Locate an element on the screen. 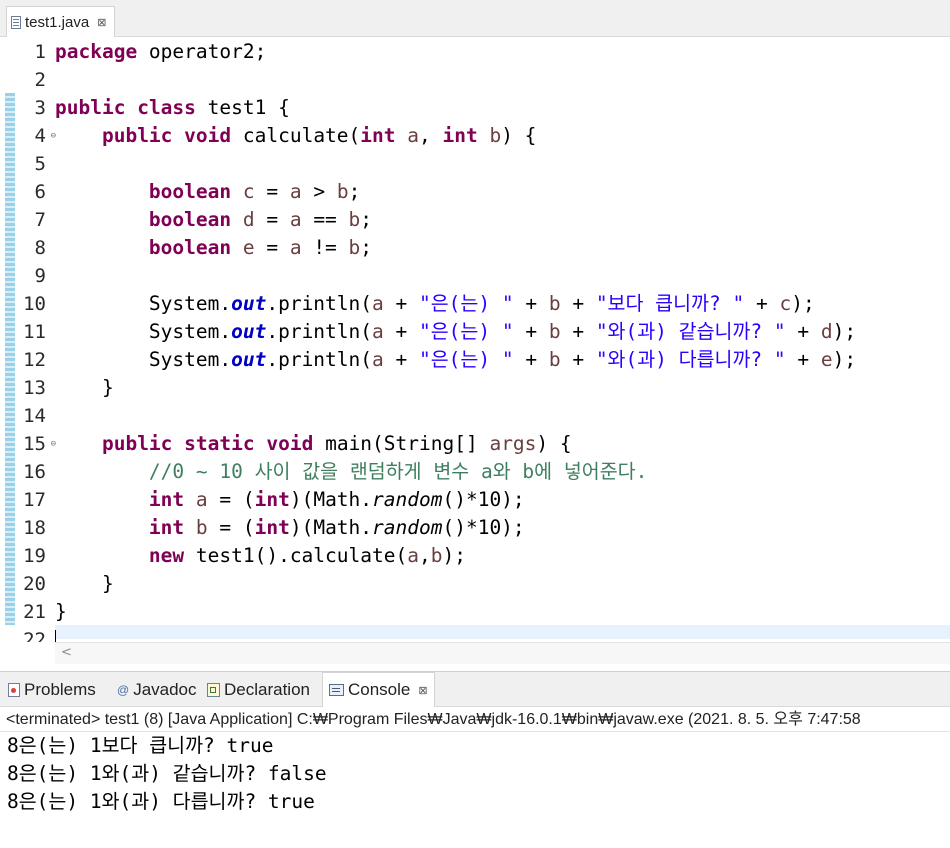  parameter: args is located at coordinates (513, 443).